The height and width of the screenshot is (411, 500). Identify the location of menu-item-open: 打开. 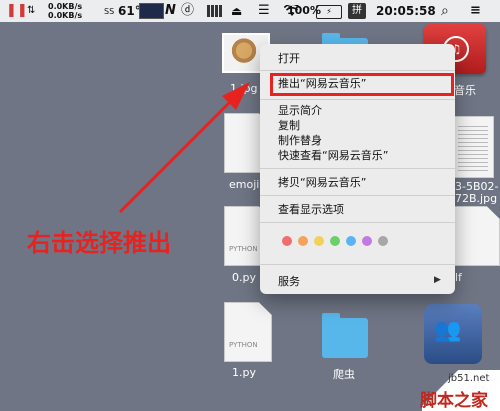
(289, 58).